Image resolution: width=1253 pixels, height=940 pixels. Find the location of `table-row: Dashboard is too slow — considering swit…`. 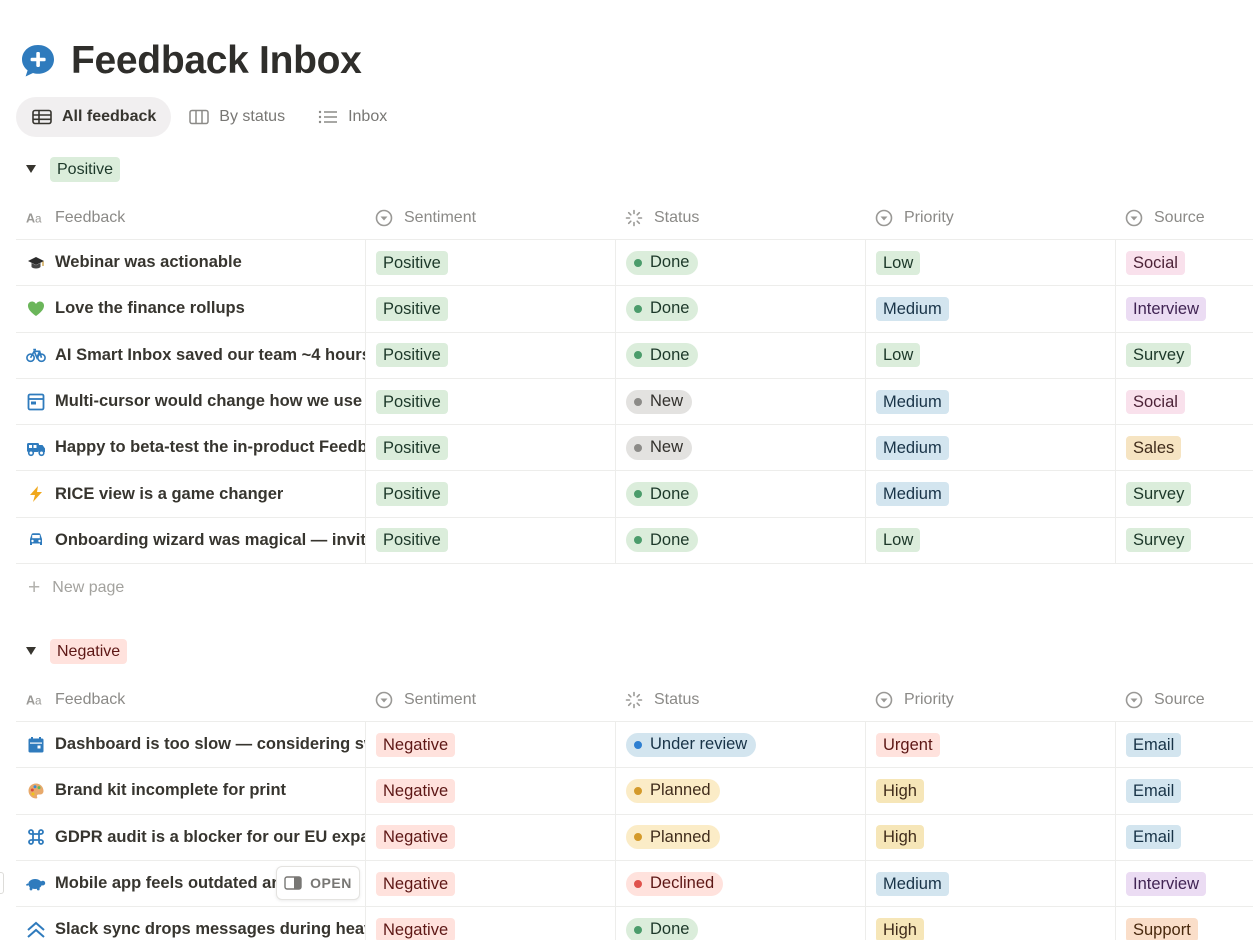

table-row: Dashboard is too slow — considering swit… is located at coordinates (634, 745).